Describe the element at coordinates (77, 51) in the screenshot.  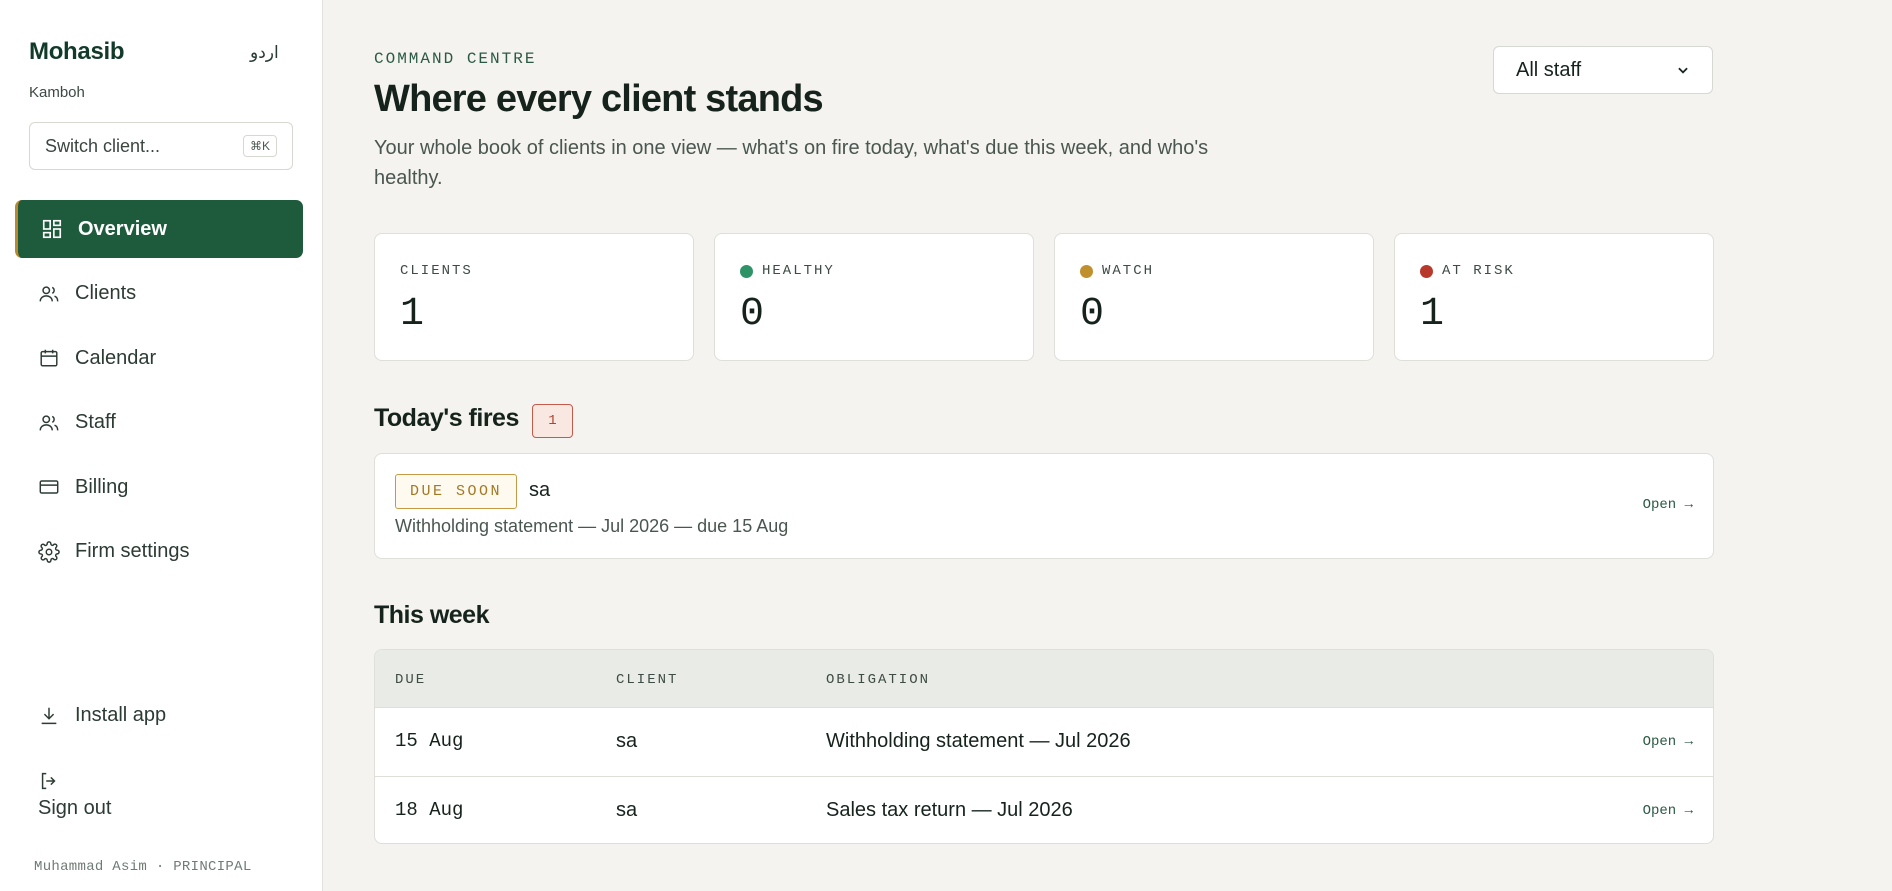
I see `brand-name: Mohasib` at that location.